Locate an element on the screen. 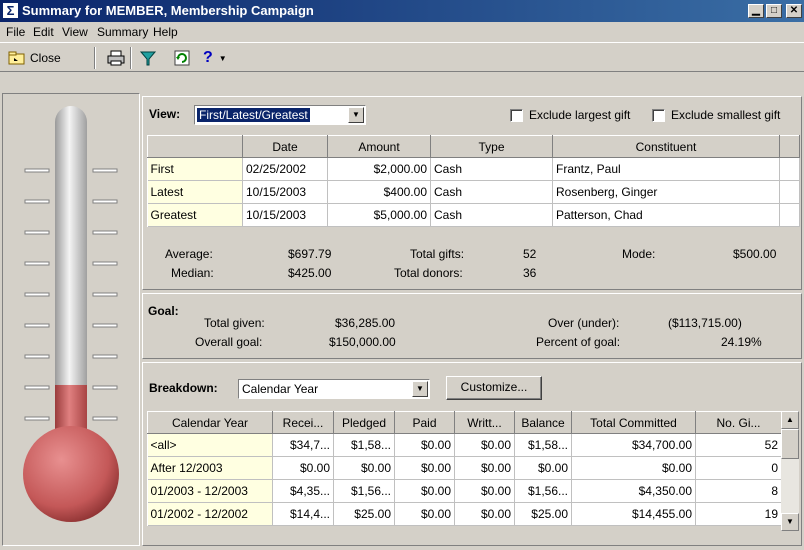 The height and width of the screenshot is (550, 804). cell-constituent: Patterson, Chad is located at coordinates (666, 215).